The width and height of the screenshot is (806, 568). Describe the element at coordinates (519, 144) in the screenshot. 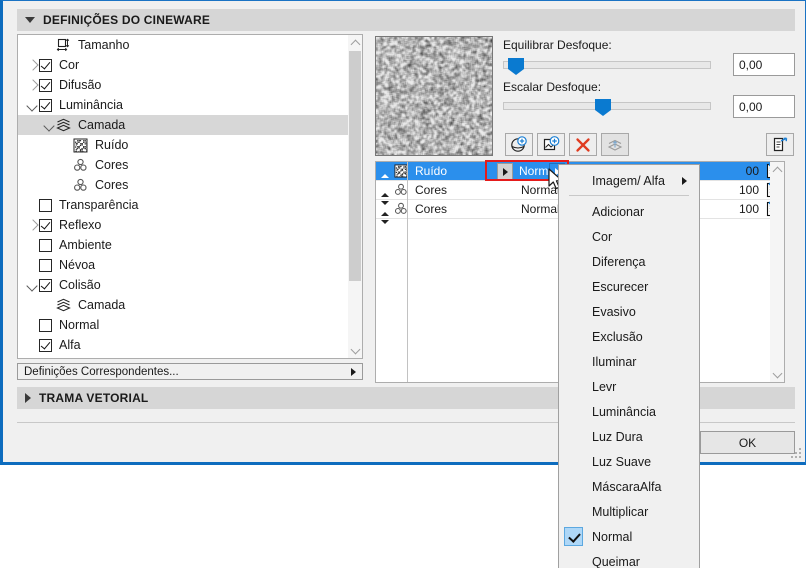

I see `add-shader-button` at that location.